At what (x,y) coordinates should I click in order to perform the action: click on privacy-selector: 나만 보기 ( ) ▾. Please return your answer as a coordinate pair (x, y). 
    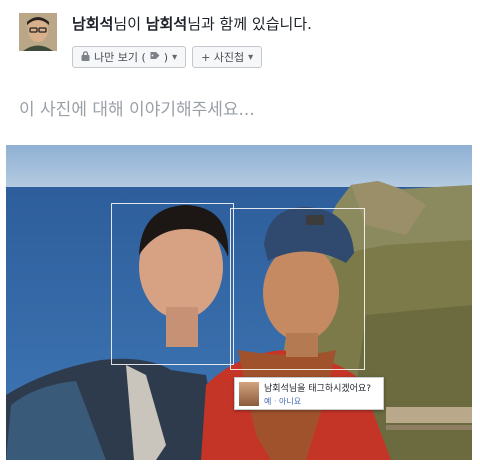
    Looking at the image, I should click on (129, 57).